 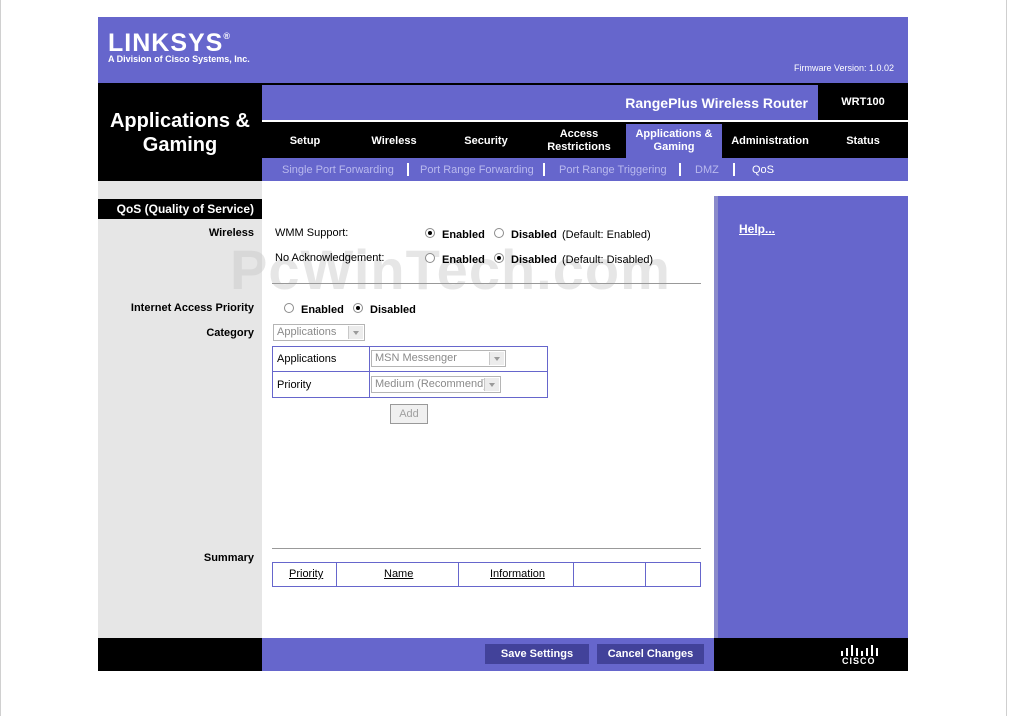 What do you see at coordinates (486, 548) in the screenshot?
I see `summary-divider` at bounding box center [486, 548].